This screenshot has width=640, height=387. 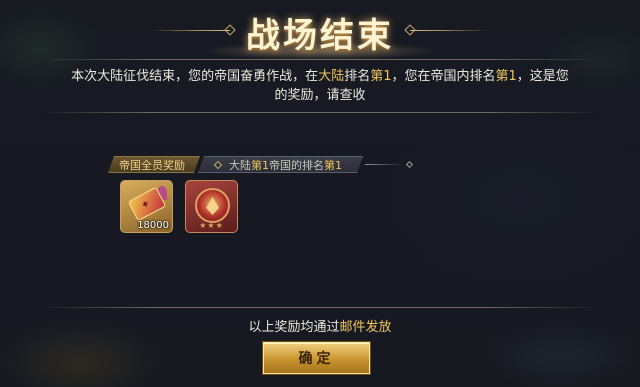 I want to click on delivery-note-mail: 邮件发放, so click(x=365, y=327).